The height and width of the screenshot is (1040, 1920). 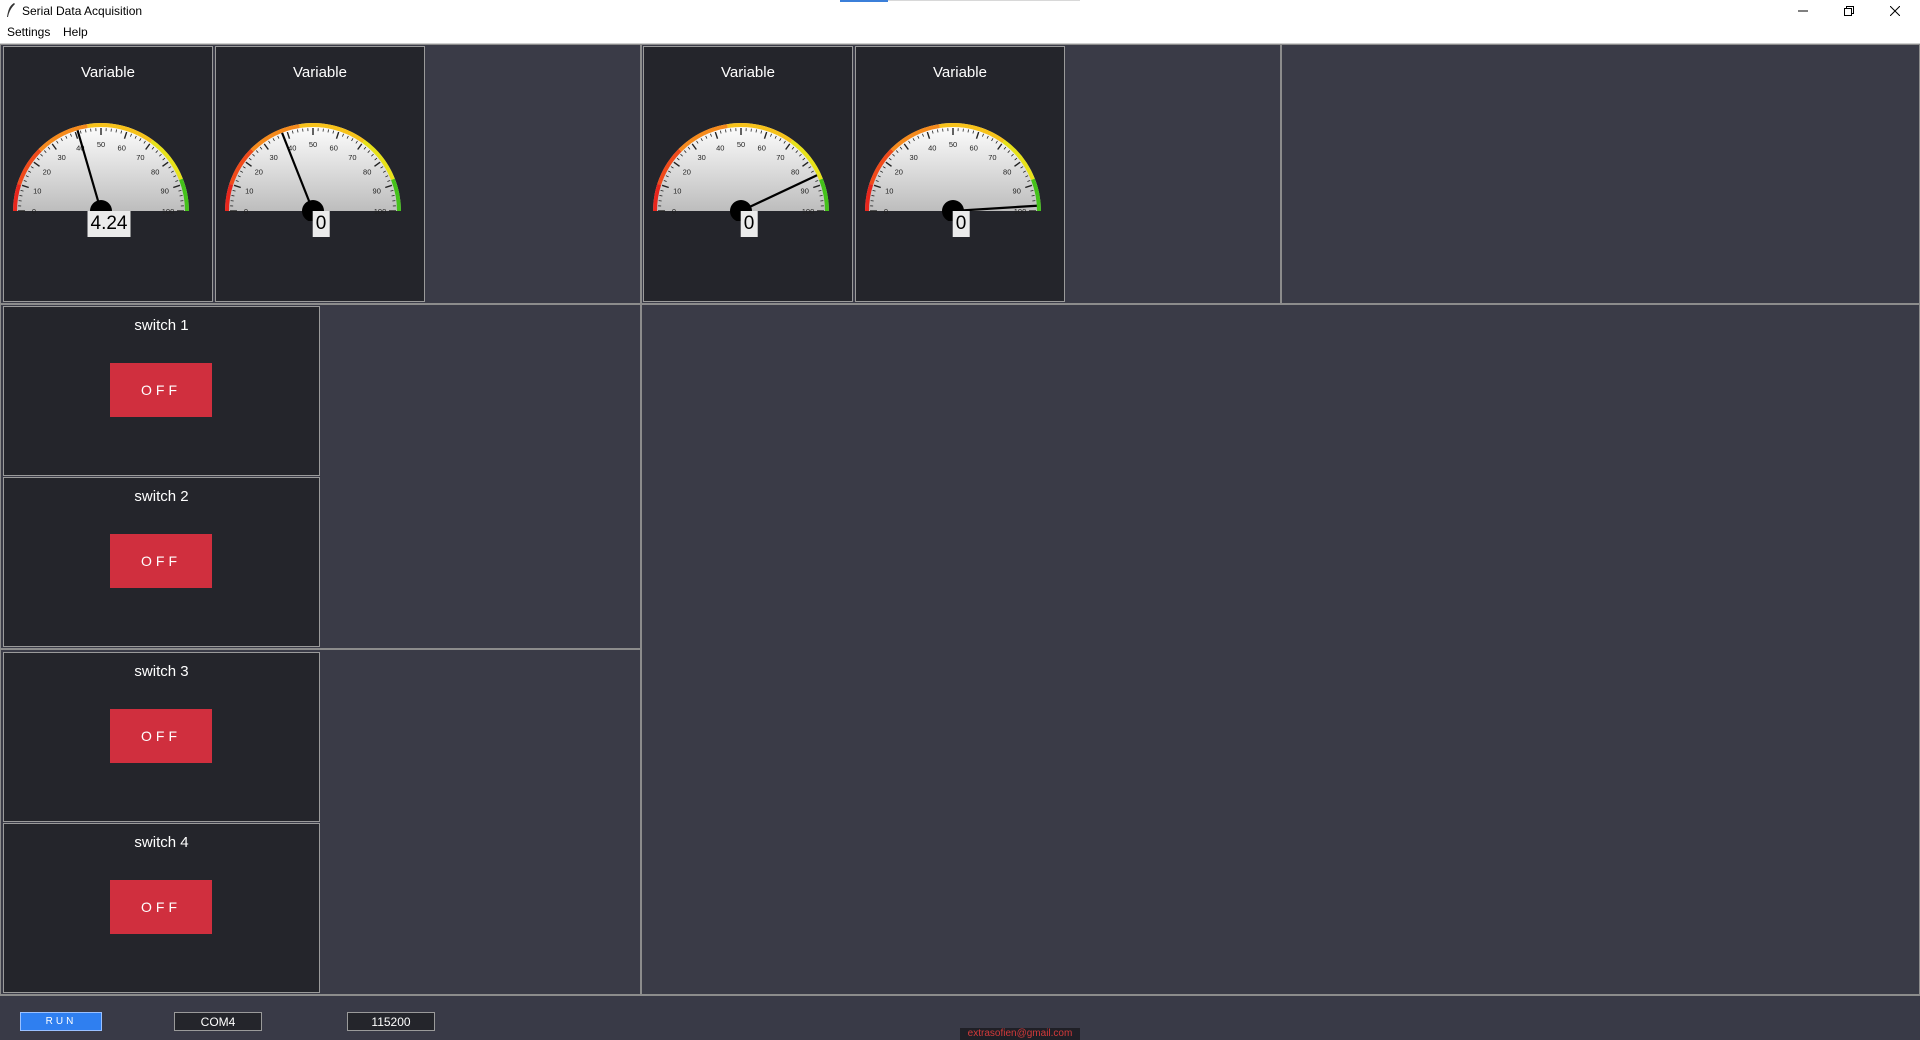 I want to click on run-button: RUN, so click(x=61, y=1021).